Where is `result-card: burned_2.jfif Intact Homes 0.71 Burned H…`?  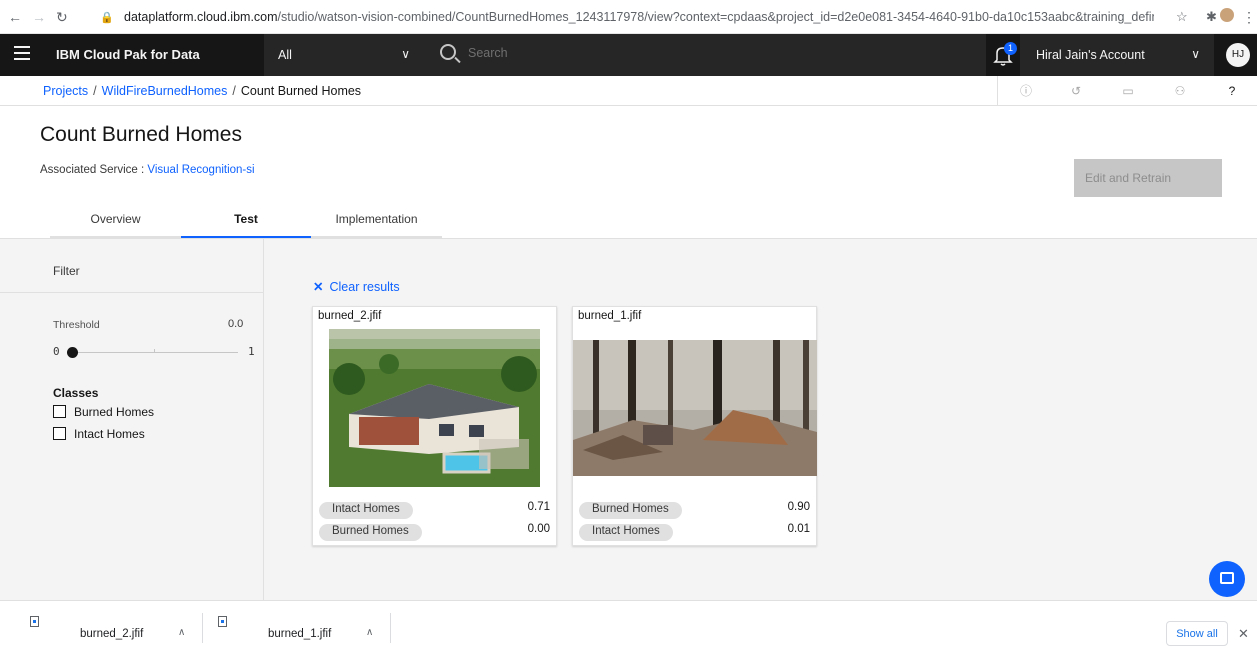 result-card: burned_2.jfif Intact Homes 0.71 Burned H… is located at coordinates (434, 426).